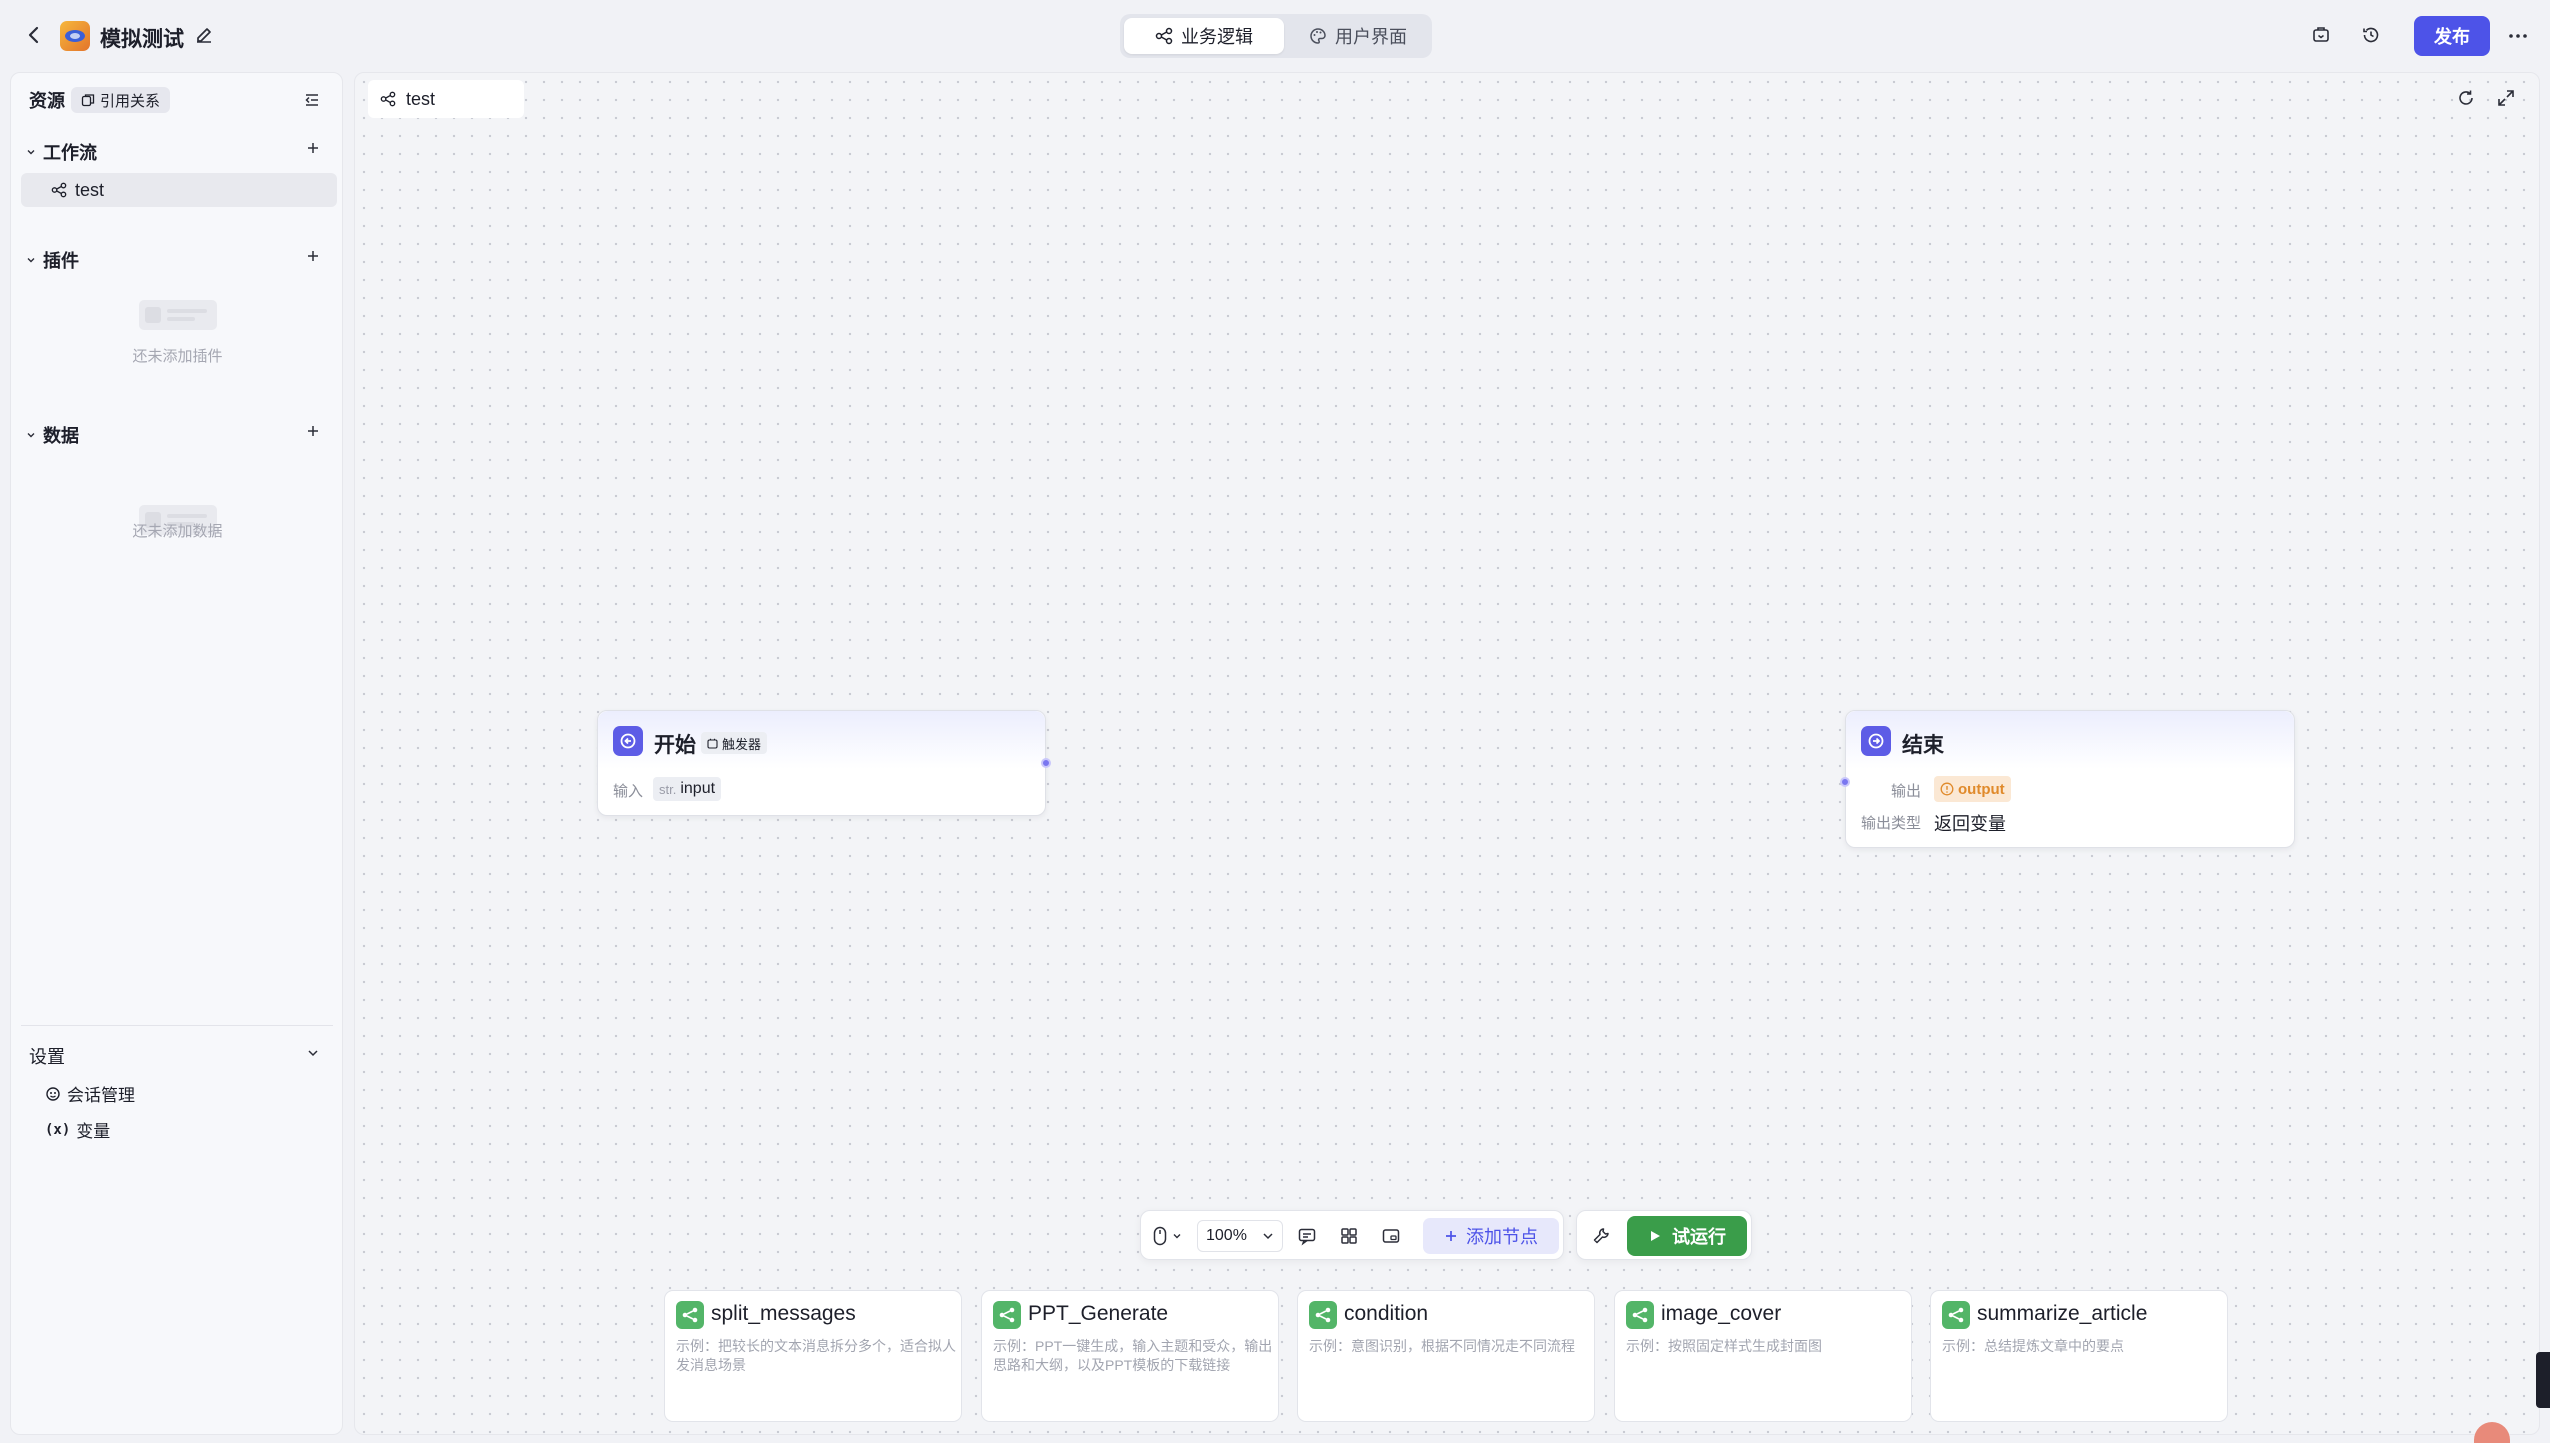 This screenshot has width=2550, height=1443. I want to click on plugin-section-title: 插件, so click(61, 261).